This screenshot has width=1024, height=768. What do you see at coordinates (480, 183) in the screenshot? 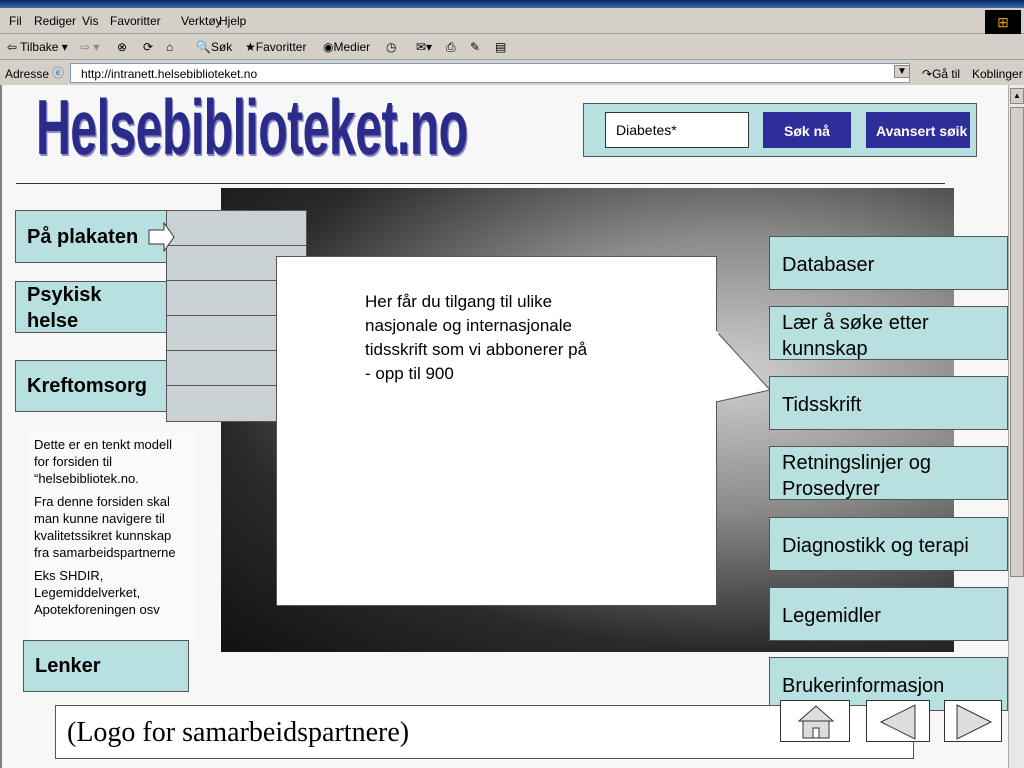
I see `divider` at bounding box center [480, 183].